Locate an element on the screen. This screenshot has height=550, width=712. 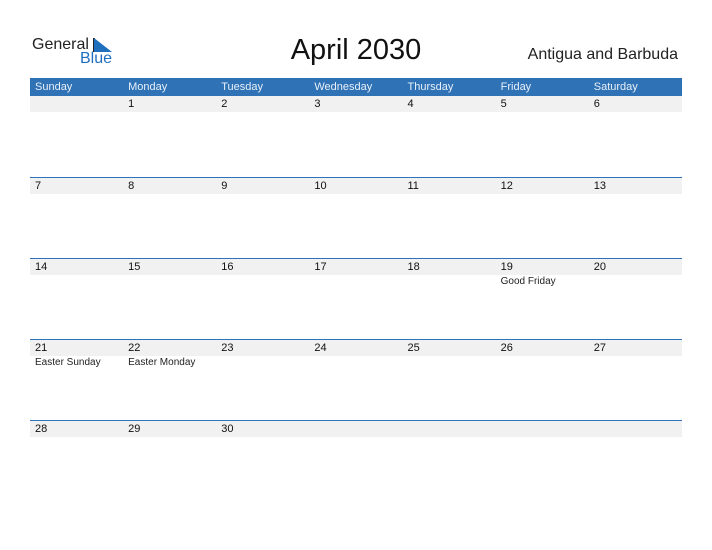
weekday-thursday: Thursday is located at coordinates (430, 87).